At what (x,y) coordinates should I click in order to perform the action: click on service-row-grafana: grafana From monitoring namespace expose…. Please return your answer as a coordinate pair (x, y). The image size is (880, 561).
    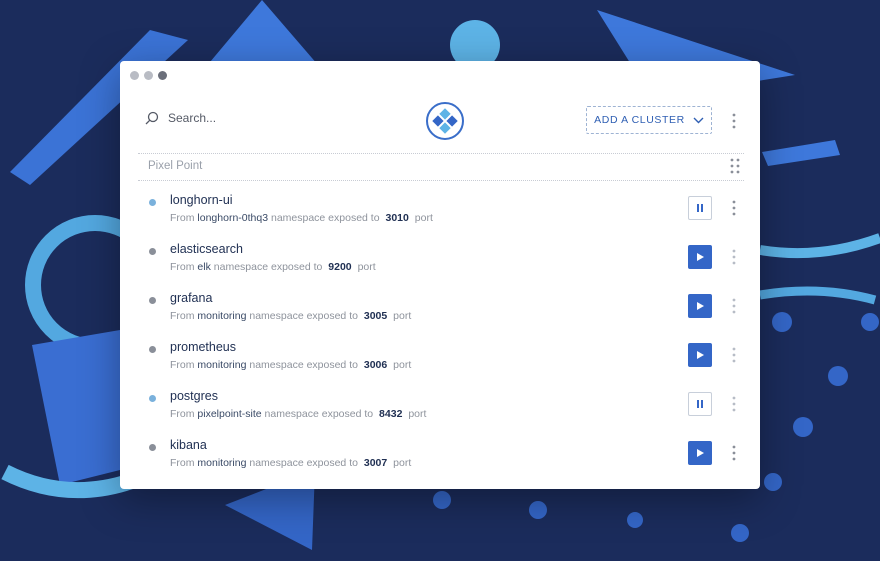
    Looking at the image, I should click on (440, 310).